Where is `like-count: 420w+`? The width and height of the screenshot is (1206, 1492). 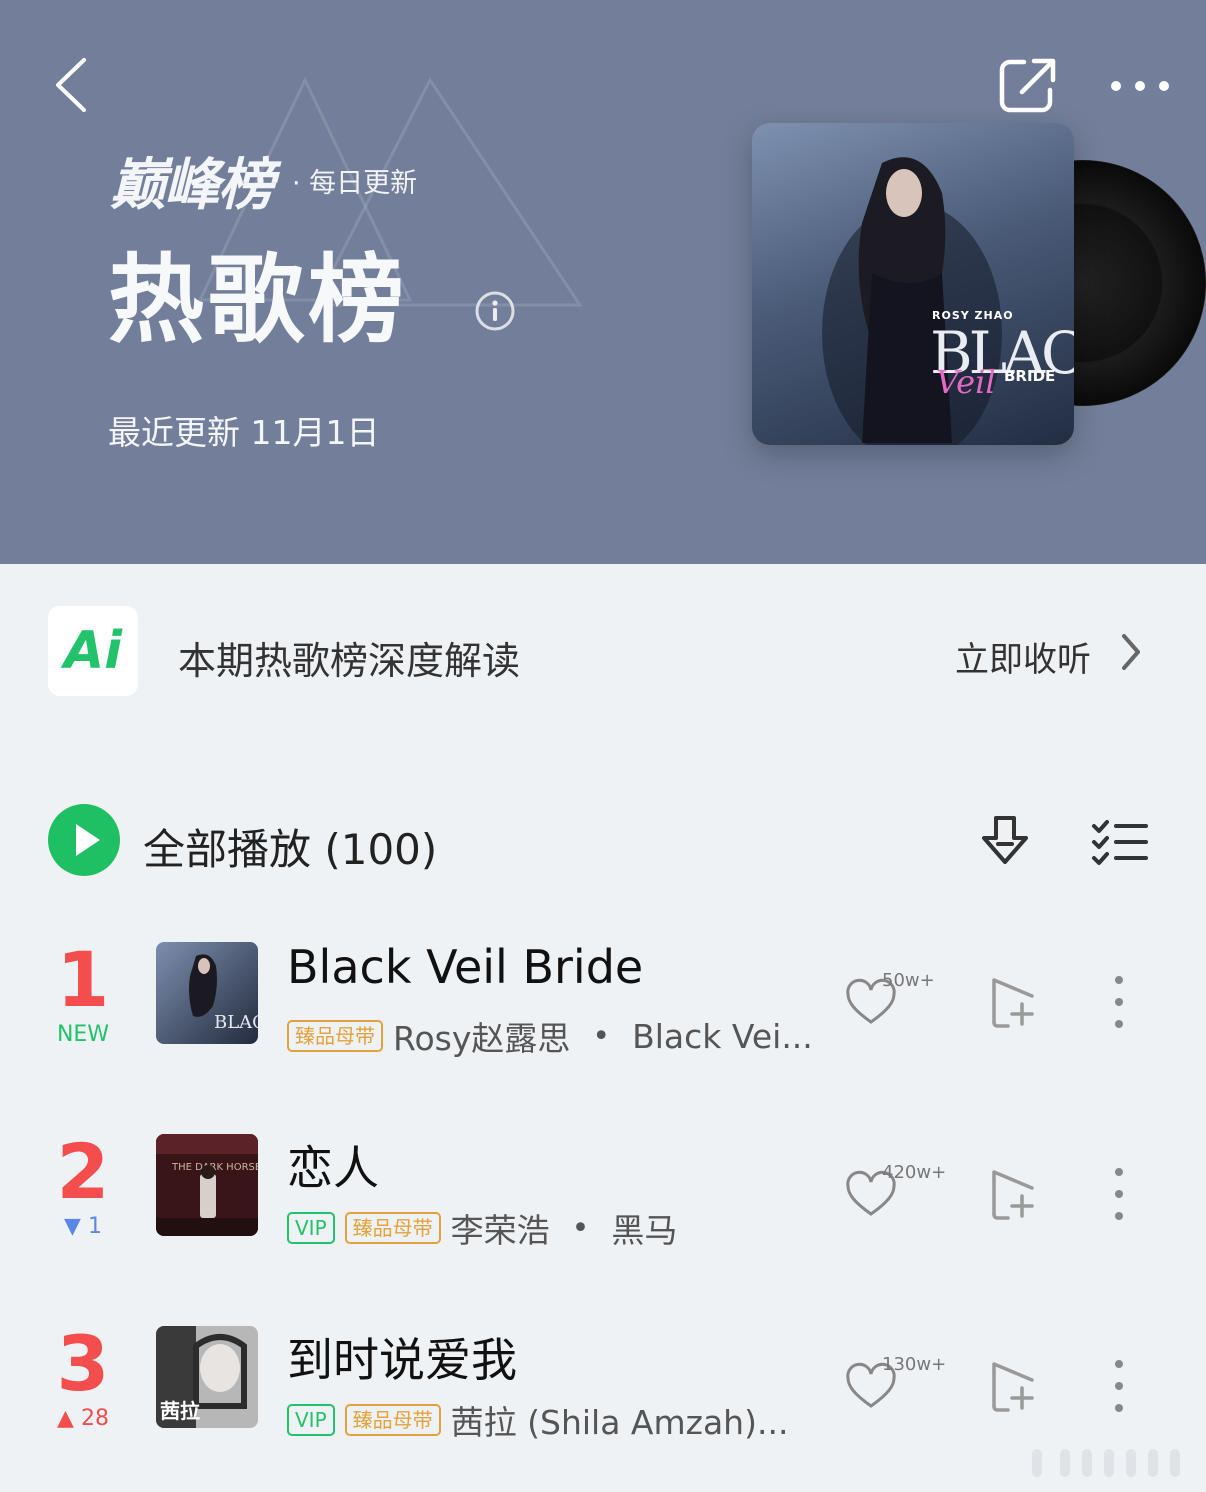
like-count: 420w+ is located at coordinates (914, 1172).